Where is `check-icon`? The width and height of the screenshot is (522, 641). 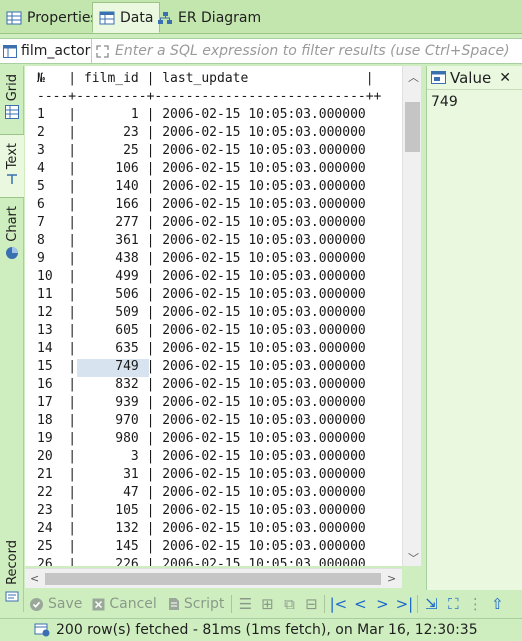 check-icon is located at coordinates (36, 604).